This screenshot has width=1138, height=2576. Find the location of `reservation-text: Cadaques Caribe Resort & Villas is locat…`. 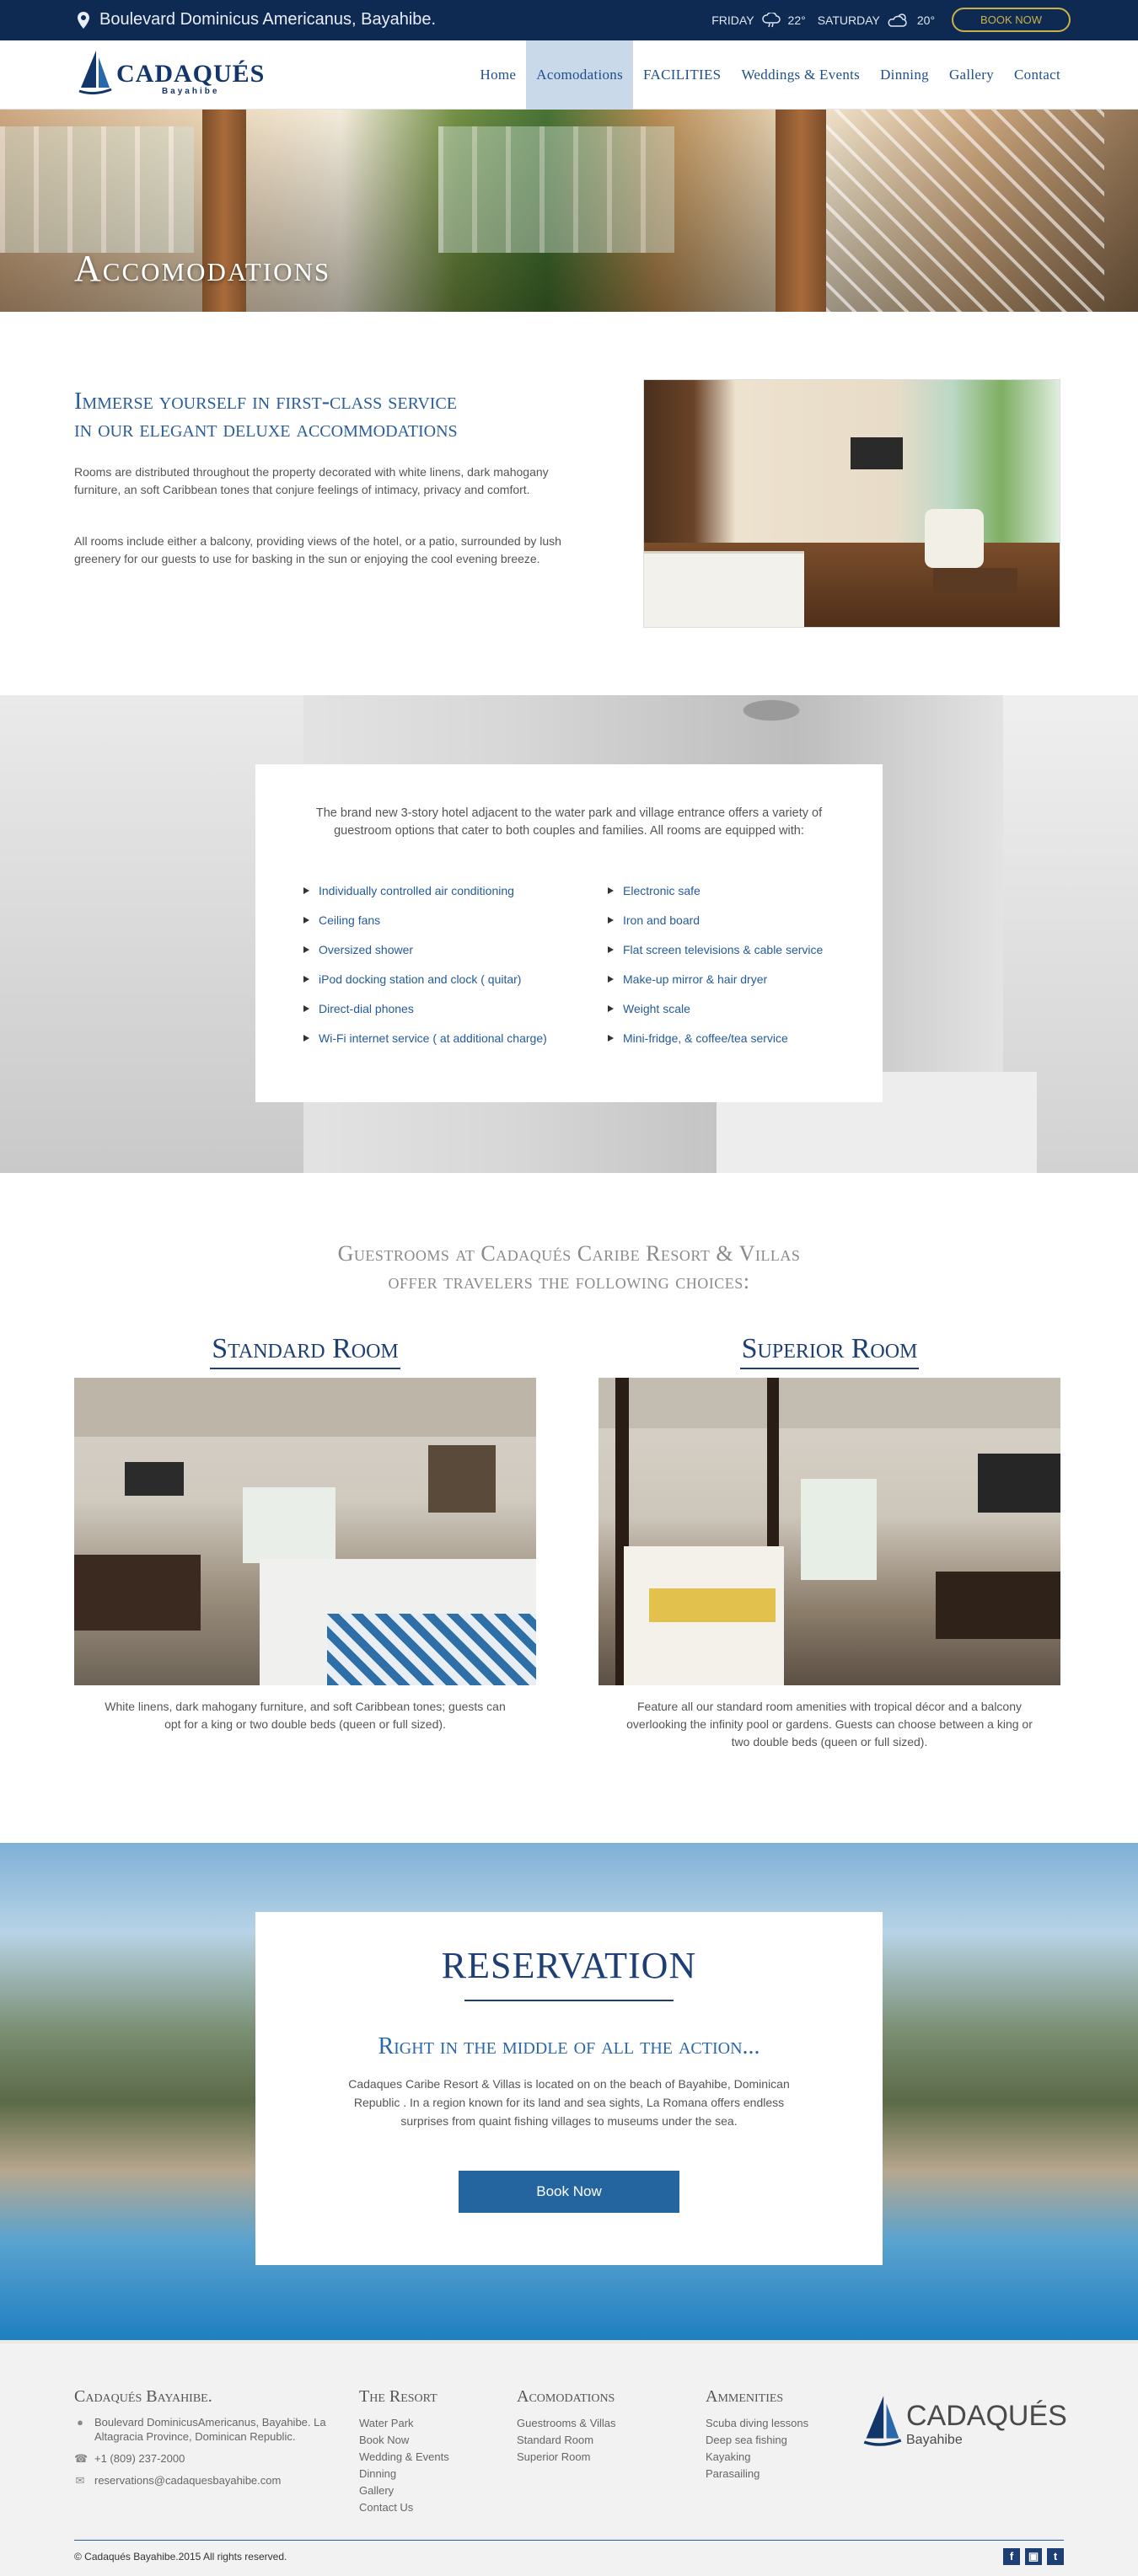

reservation-text: Cadaques Caribe Resort & Villas is locat… is located at coordinates (569, 2102).